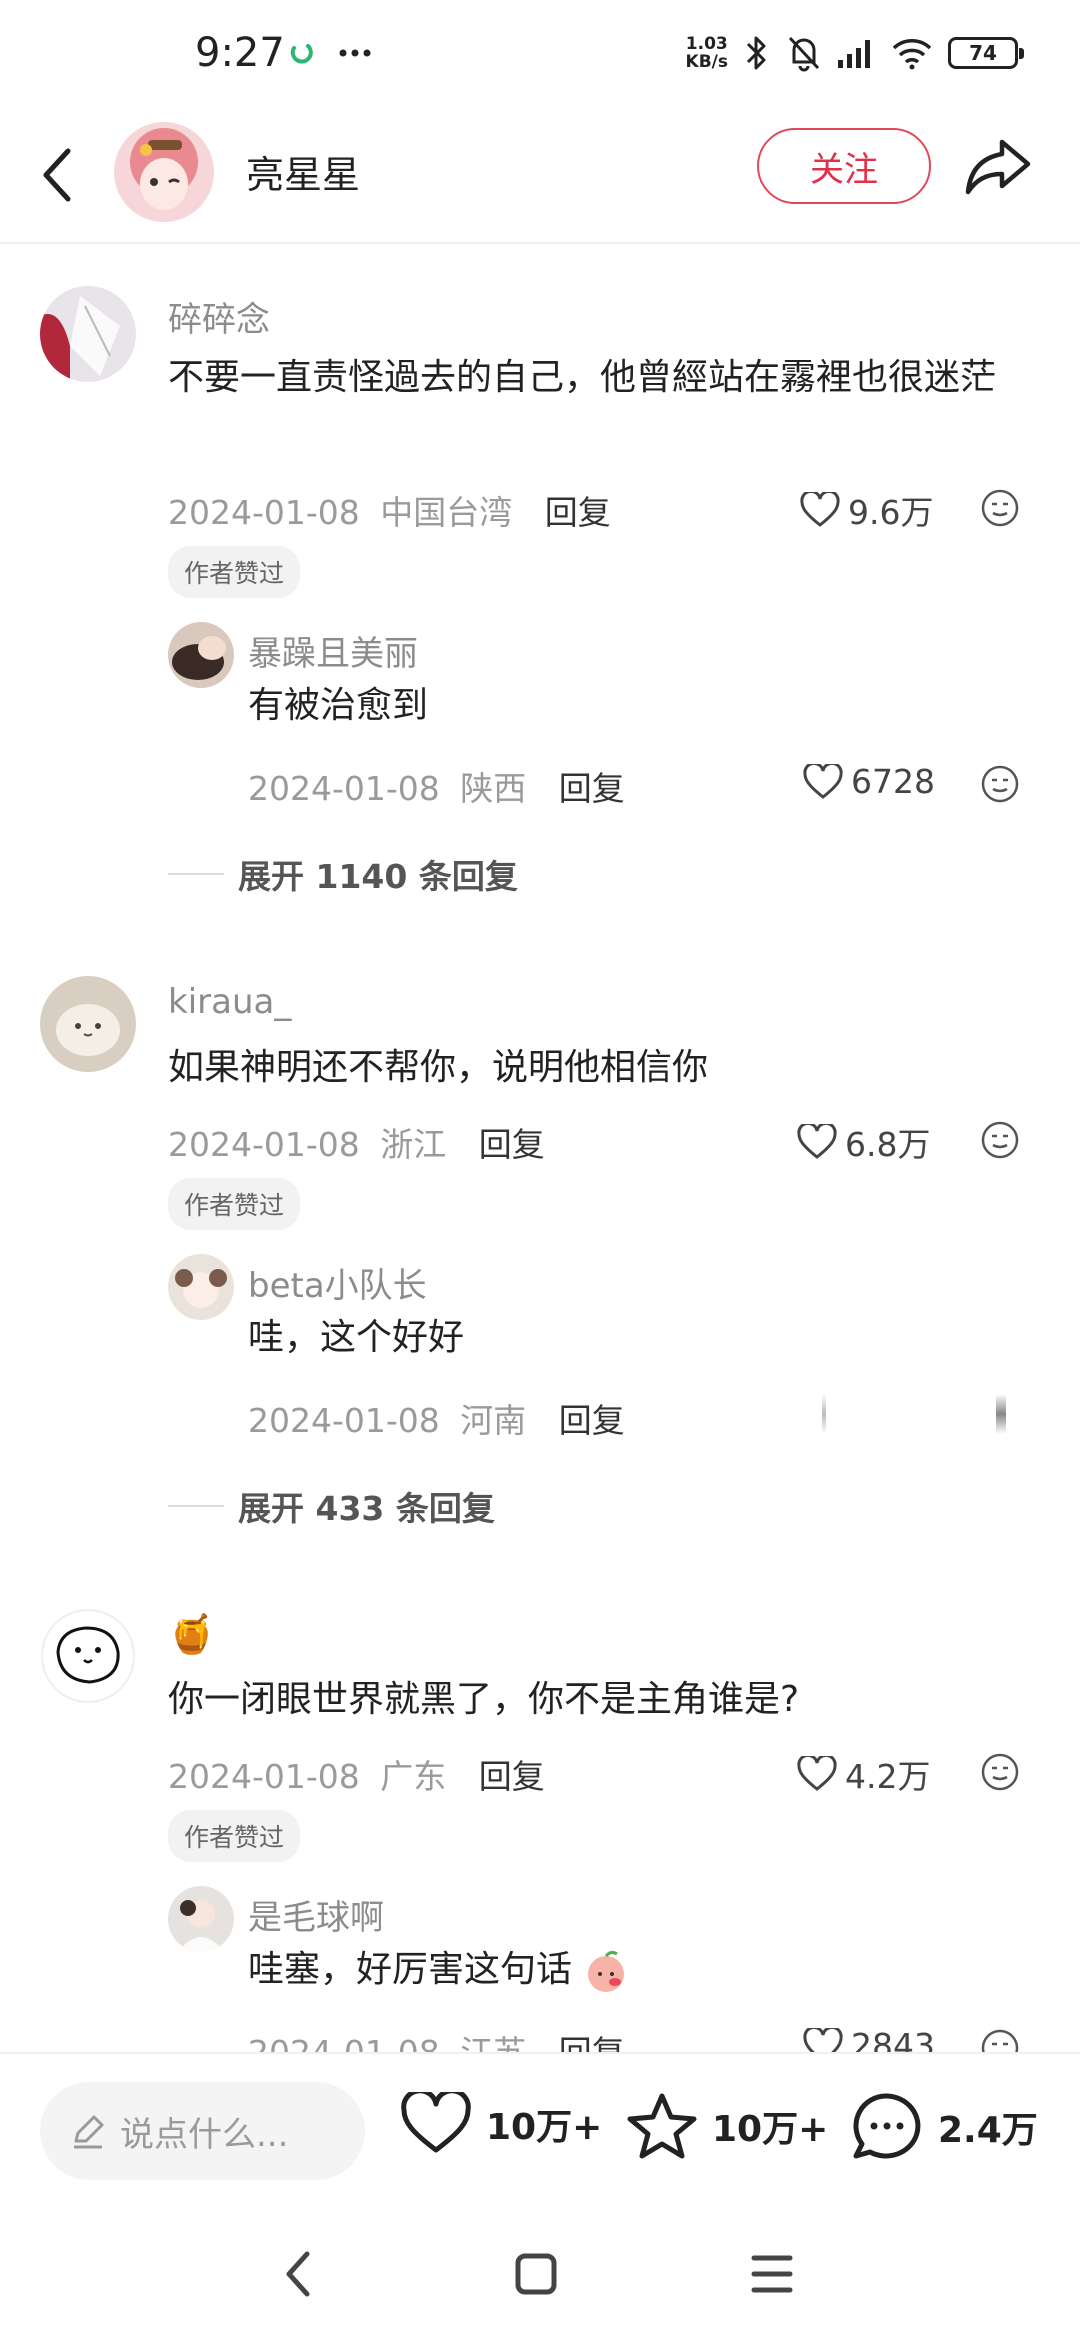 This screenshot has width=1080, height=2340. I want to click on expand-replies-button: 展开 1140 条回复, so click(343, 874).